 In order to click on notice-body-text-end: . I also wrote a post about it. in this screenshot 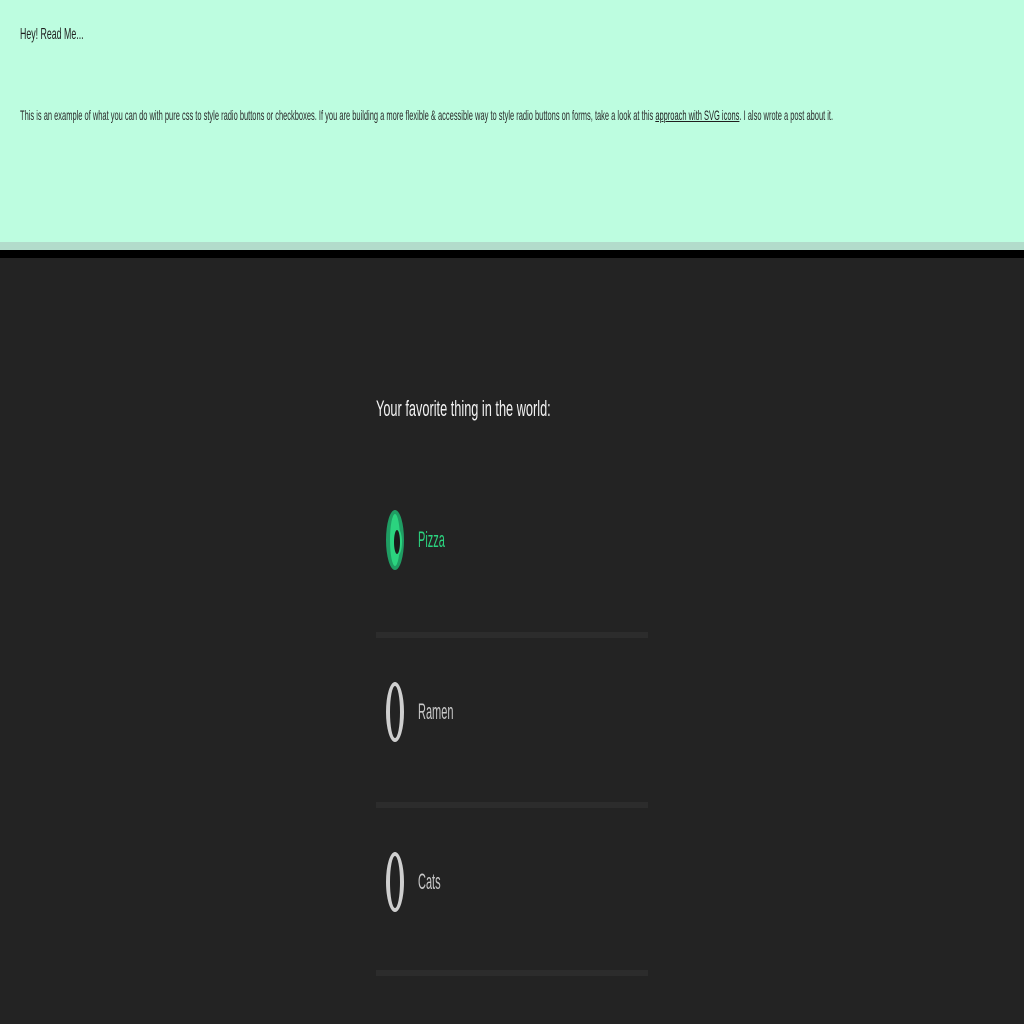, I will do `click(786, 115)`.